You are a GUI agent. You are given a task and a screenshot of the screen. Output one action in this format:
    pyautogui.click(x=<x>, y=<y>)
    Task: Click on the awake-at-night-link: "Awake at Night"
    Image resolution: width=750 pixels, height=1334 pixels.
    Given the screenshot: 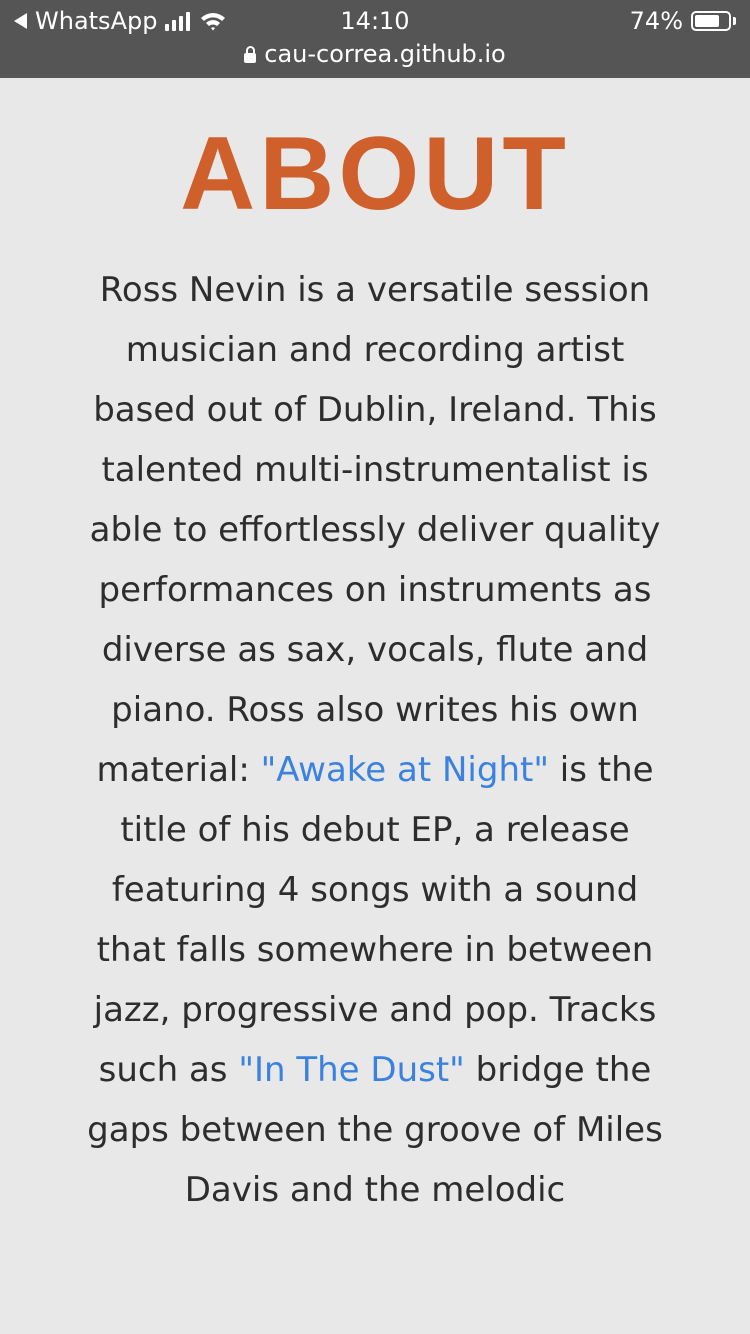 What is the action you would take?
    pyautogui.click(x=405, y=770)
    